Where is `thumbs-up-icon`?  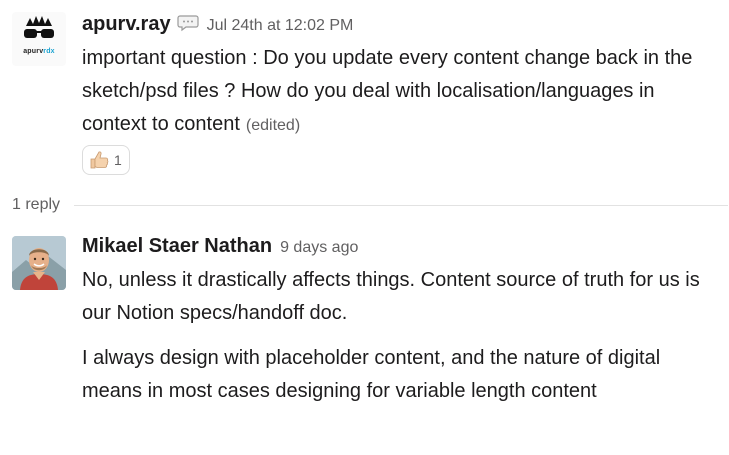
thumbs-up-icon is located at coordinates (99, 160).